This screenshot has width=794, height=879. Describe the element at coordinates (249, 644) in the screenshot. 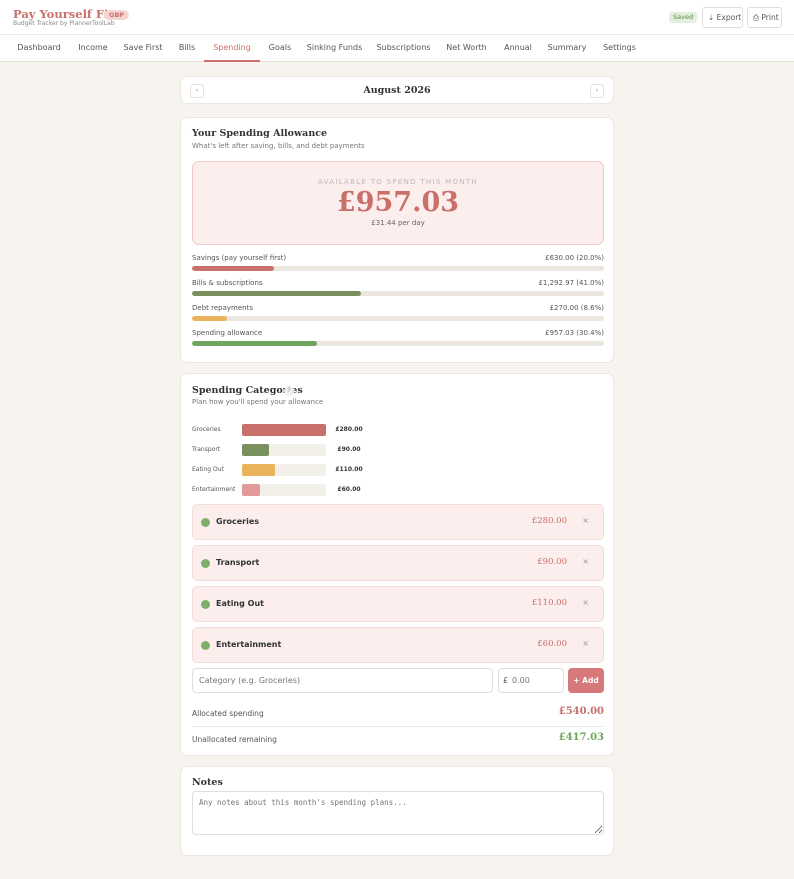

I see `category-name: Entertainment` at that location.